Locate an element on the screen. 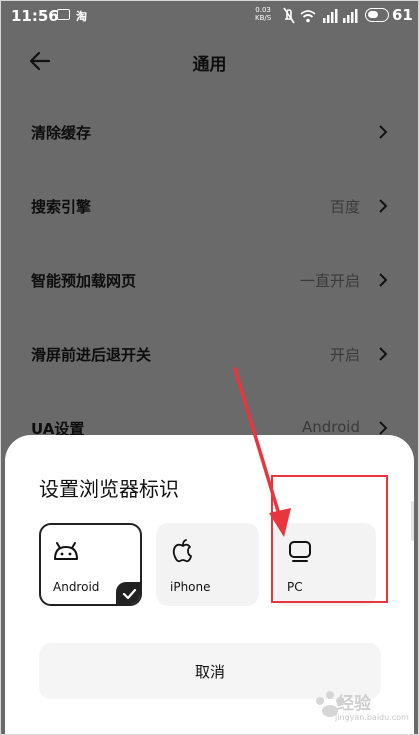 This screenshot has height=735, width=419. watermark-url: jingyan.baidu.com is located at coordinates (372, 717).